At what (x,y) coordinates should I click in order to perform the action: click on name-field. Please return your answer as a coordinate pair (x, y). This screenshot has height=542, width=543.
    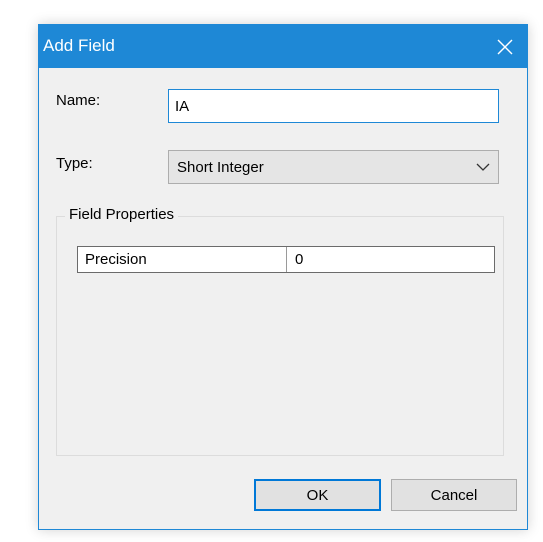
    Looking at the image, I should click on (333, 106).